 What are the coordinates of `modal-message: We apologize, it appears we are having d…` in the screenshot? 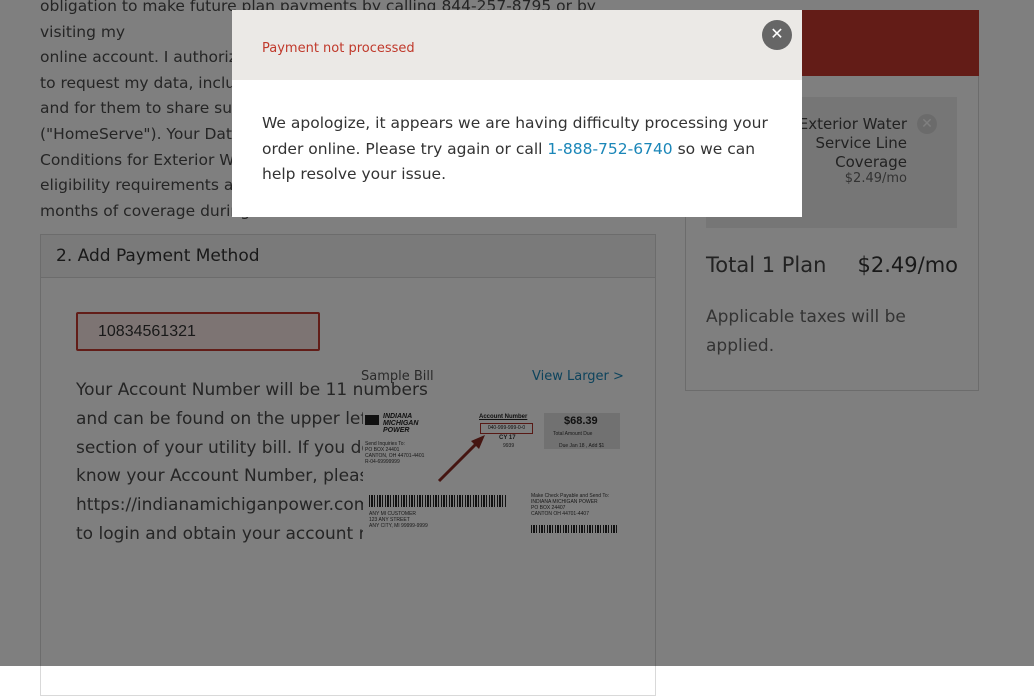 It's located at (519, 149).